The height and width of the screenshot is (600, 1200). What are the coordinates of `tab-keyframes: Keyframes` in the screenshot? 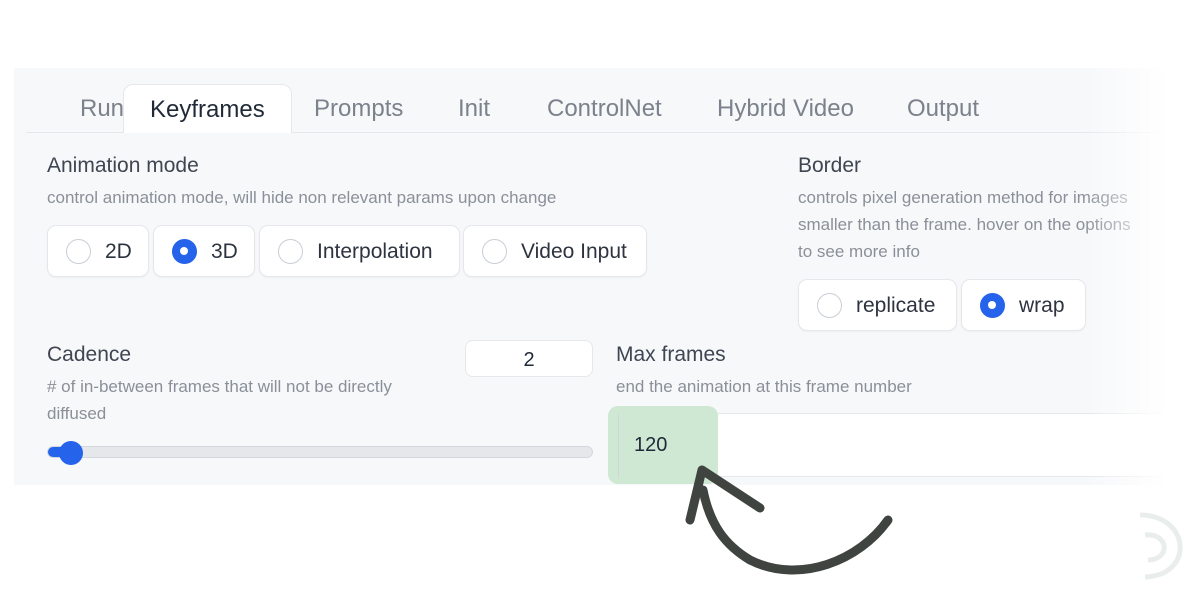 It's located at (207, 108).